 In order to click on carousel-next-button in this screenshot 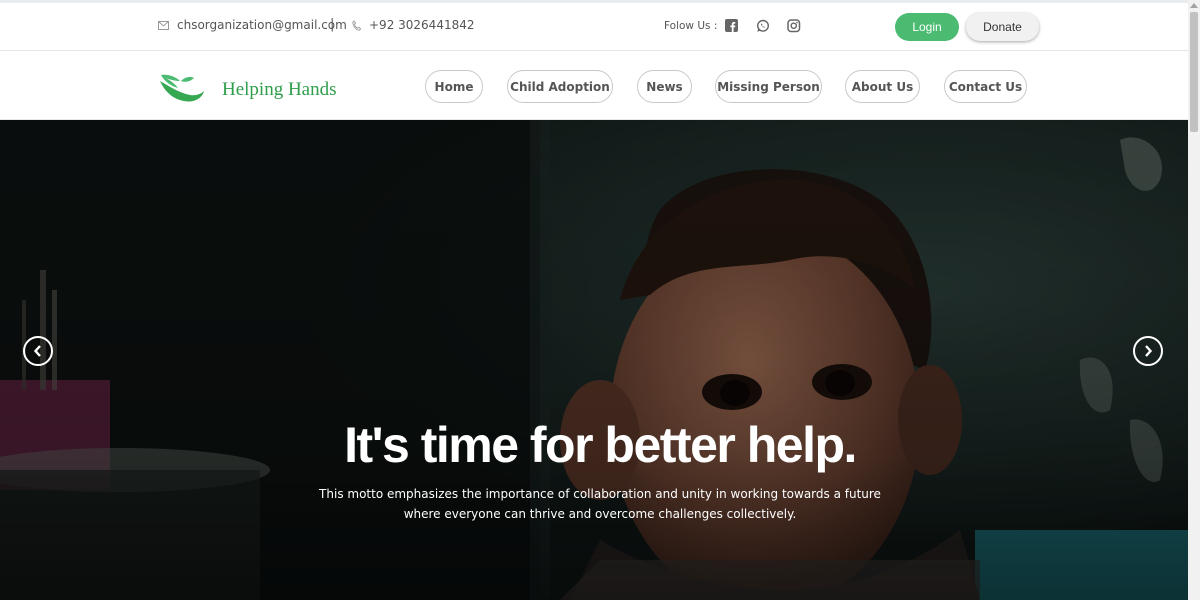, I will do `click(1148, 351)`.